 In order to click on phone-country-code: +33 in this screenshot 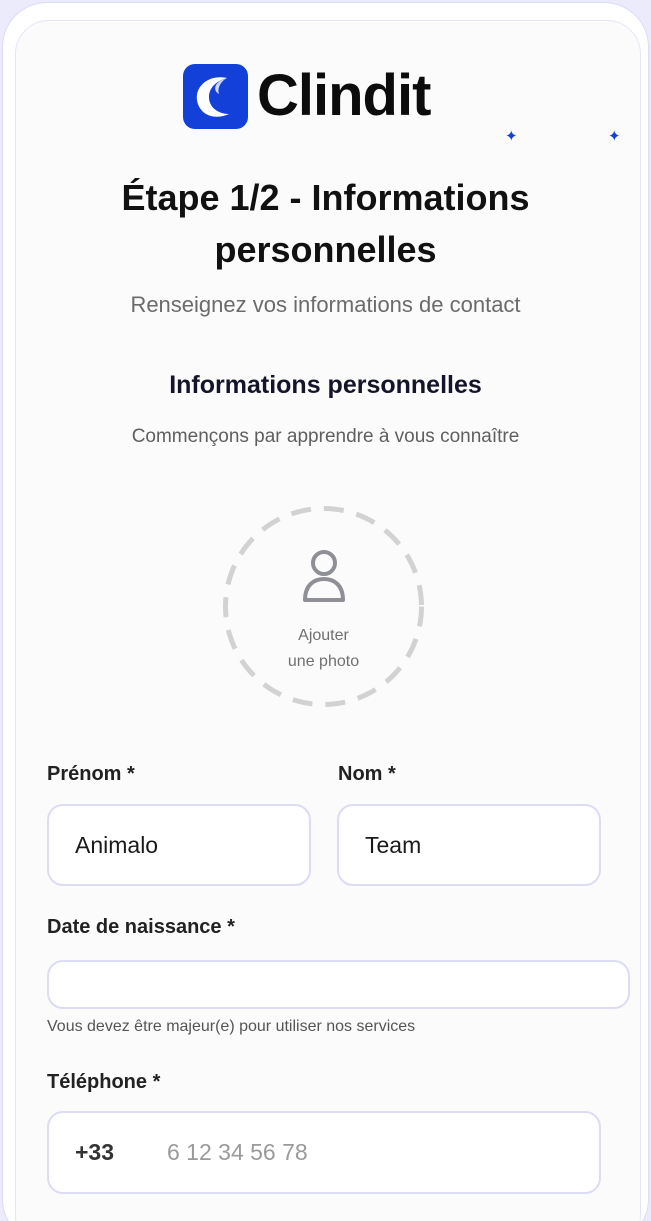, I will do `click(121, 1152)`.